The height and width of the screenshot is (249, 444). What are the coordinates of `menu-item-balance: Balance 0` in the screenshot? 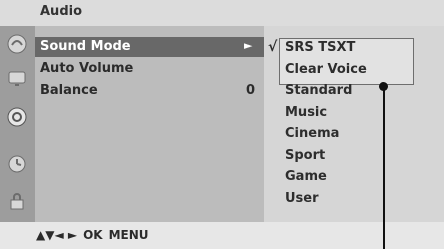 It's located at (149, 91).